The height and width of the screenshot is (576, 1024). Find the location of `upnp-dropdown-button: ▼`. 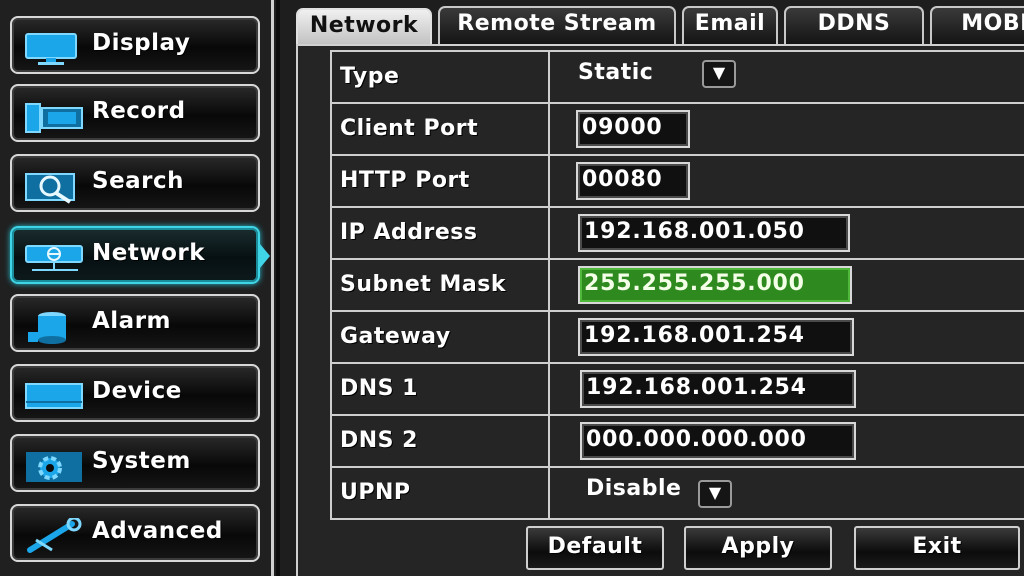

upnp-dropdown-button: ▼ is located at coordinates (715, 494).